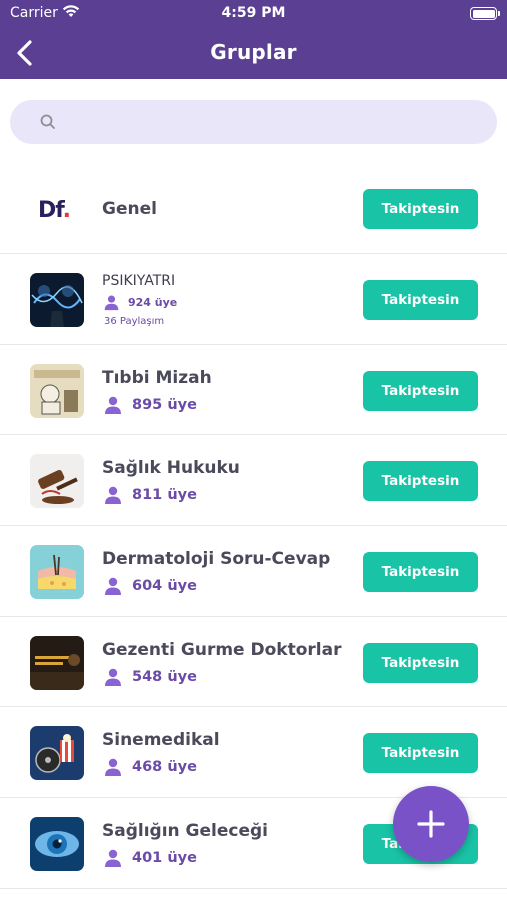 This screenshot has width=507, height=900. I want to click on status-bar: Carrier 4:59 PM, so click(253, 14).